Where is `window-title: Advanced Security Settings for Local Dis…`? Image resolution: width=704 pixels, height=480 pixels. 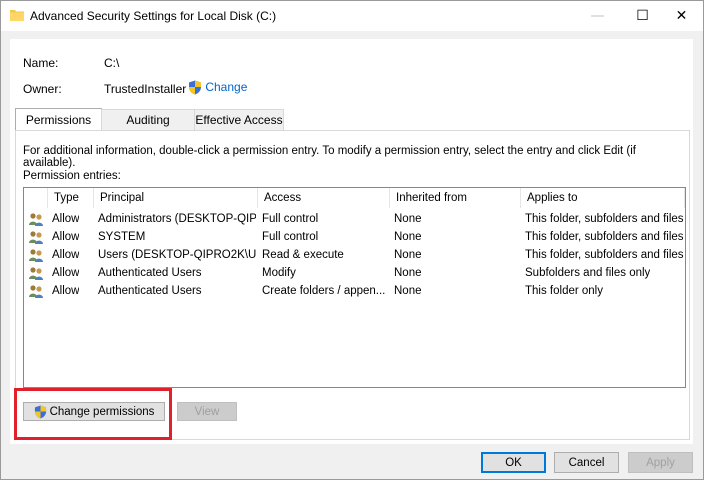 window-title: Advanced Security Settings for Local Dis… is located at coordinates (153, 16).